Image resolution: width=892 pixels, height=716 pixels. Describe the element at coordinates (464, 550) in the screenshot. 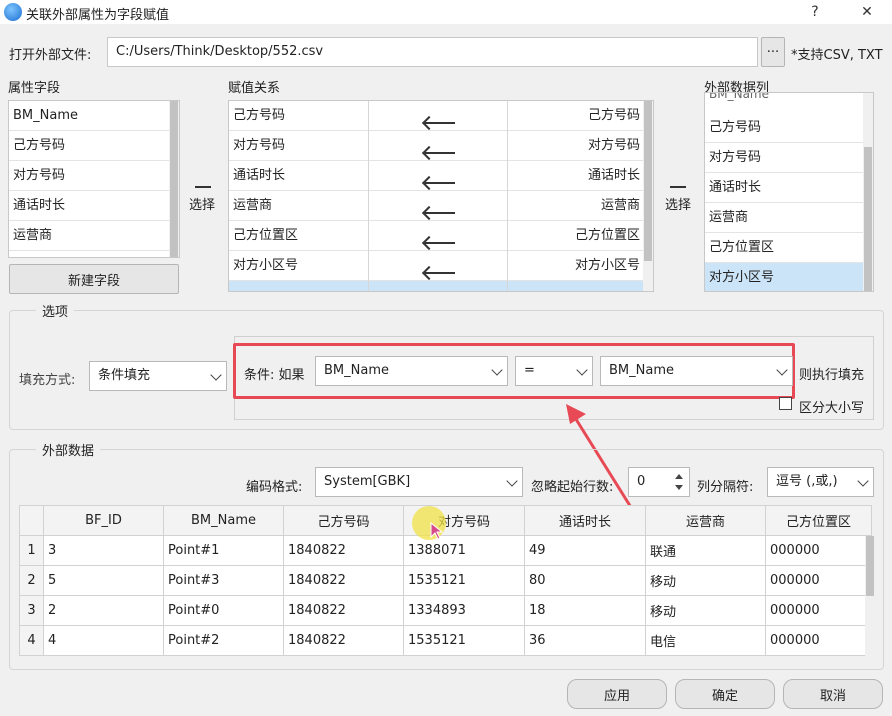

I see `table-cell: 1388071` at that location.